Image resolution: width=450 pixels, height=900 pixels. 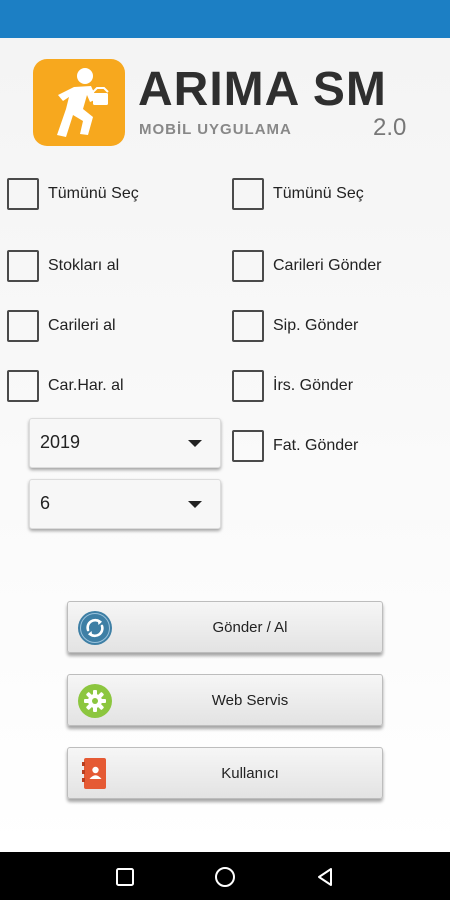 I want to click on send-receive-button: Gönder / Al, so click(x=225, y=627).